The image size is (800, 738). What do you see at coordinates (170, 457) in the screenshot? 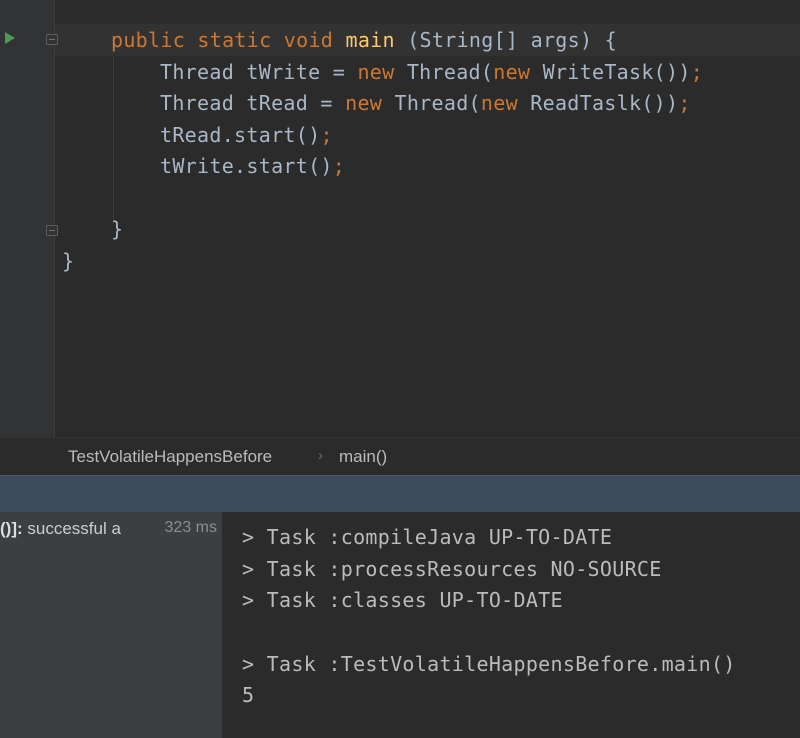
I see `breadcrumb-class: TestVolatileHappensBefore` at bounding box center [170, 457].